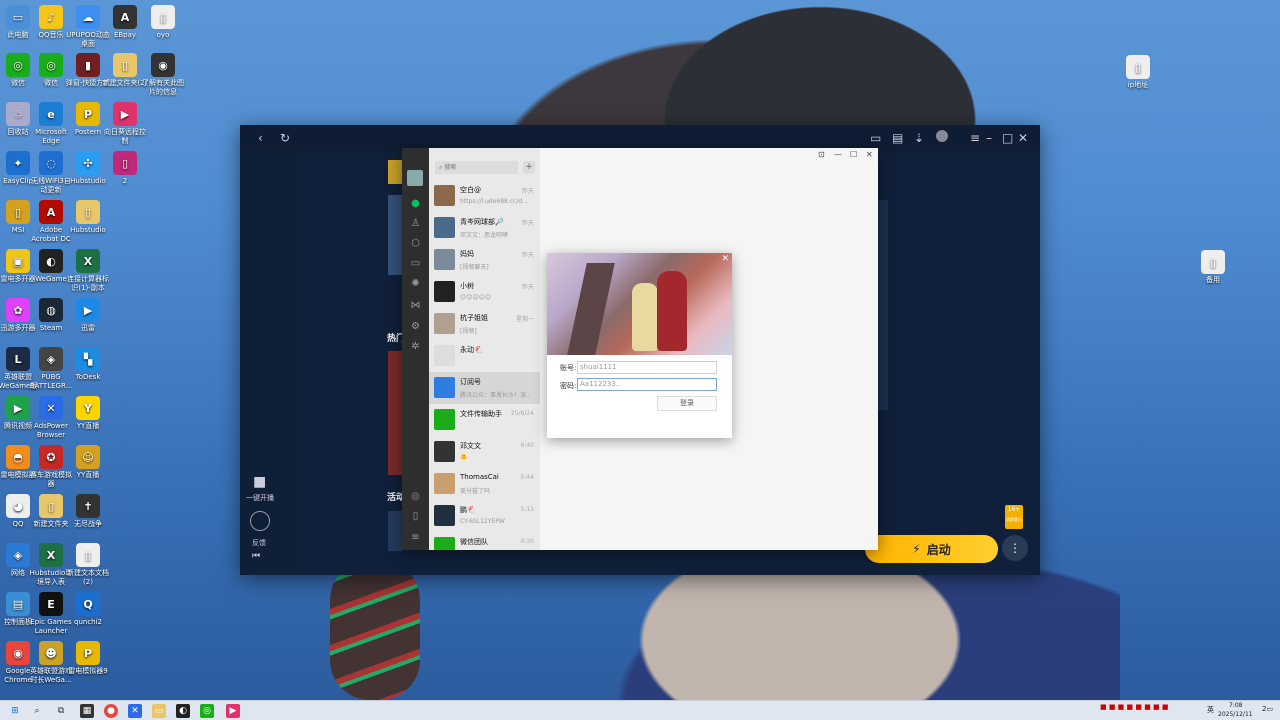 The height and width of the screenshot is (720, 1280). I want to click on user-avatar-icon, so click(942, 136).